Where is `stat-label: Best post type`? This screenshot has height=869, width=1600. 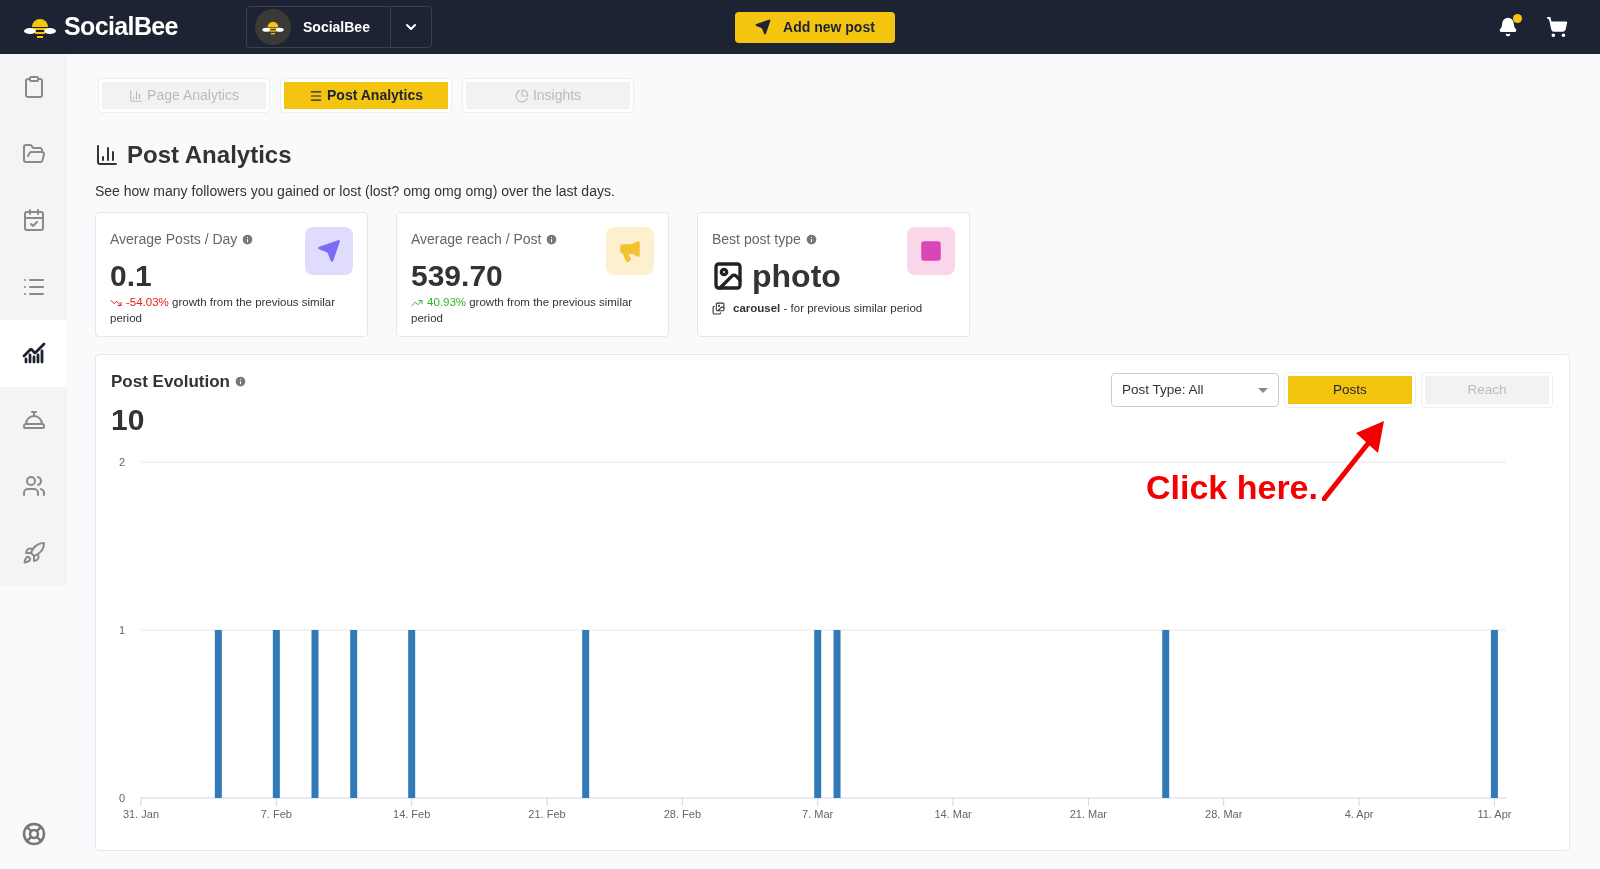
stat-label: Best post type is located at coordinates (756, 239).